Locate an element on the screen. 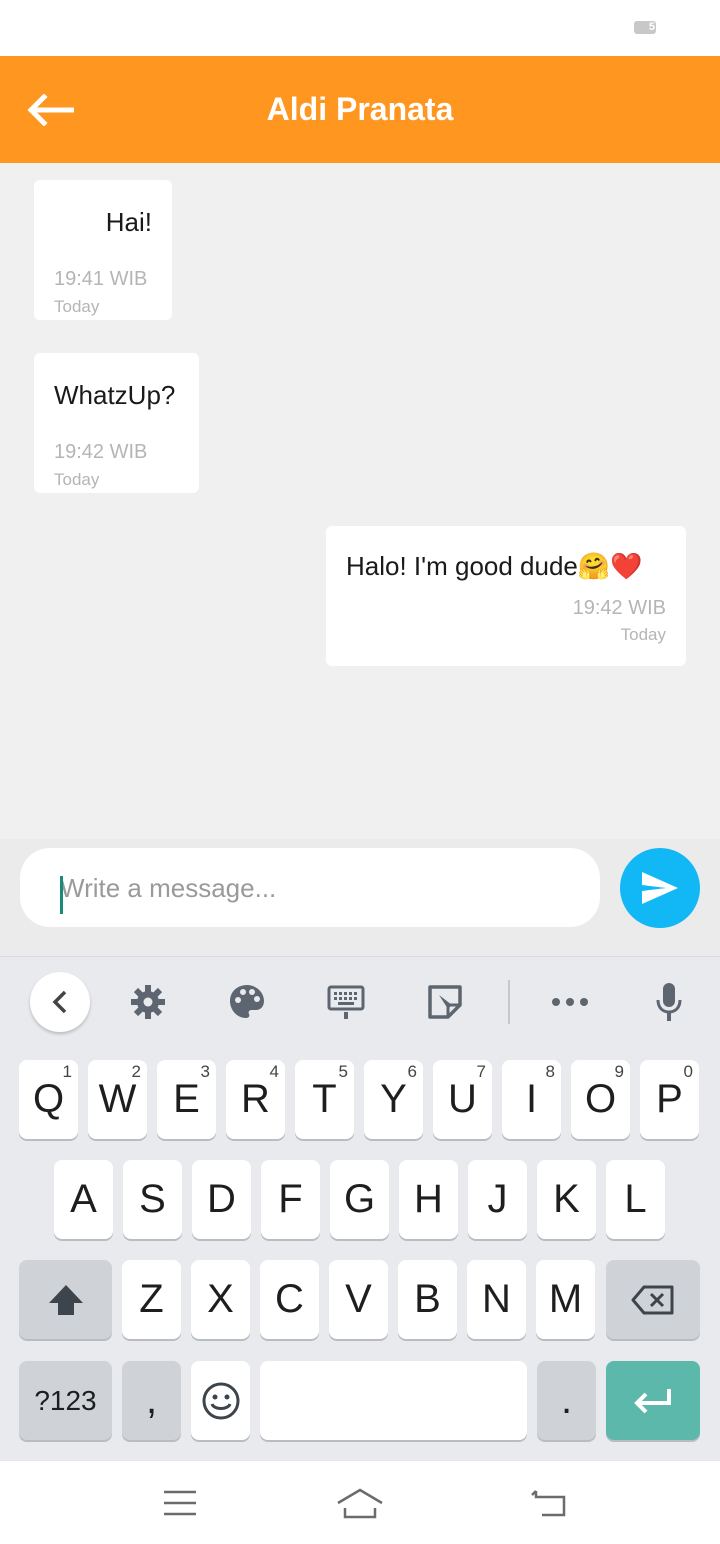  key-label: , is located at coordinates (151, 1400).